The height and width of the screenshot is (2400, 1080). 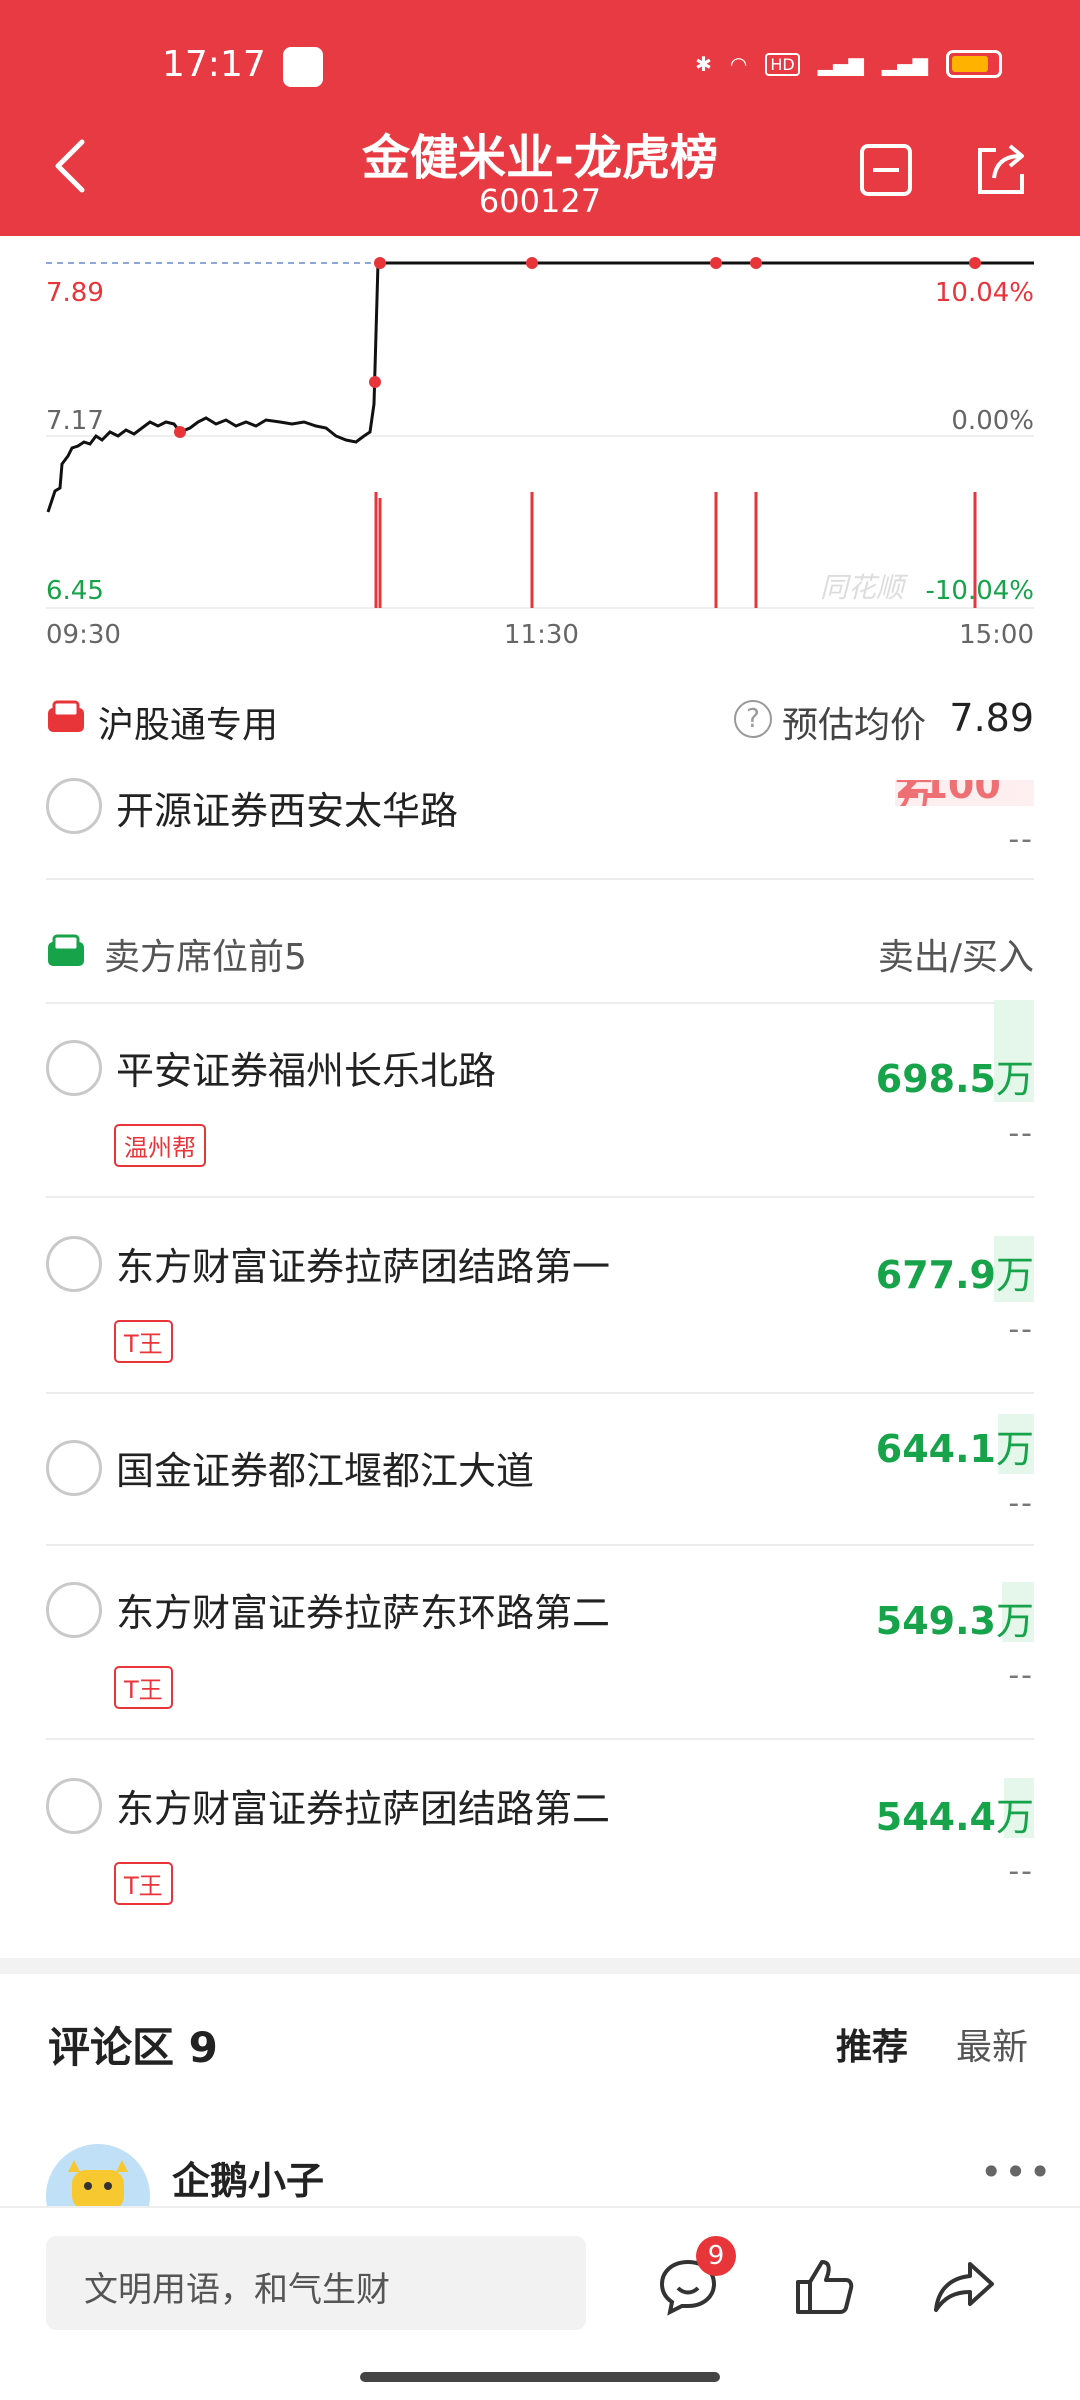 I want to click on share-forward-icon, so click(x=964, y=2287).